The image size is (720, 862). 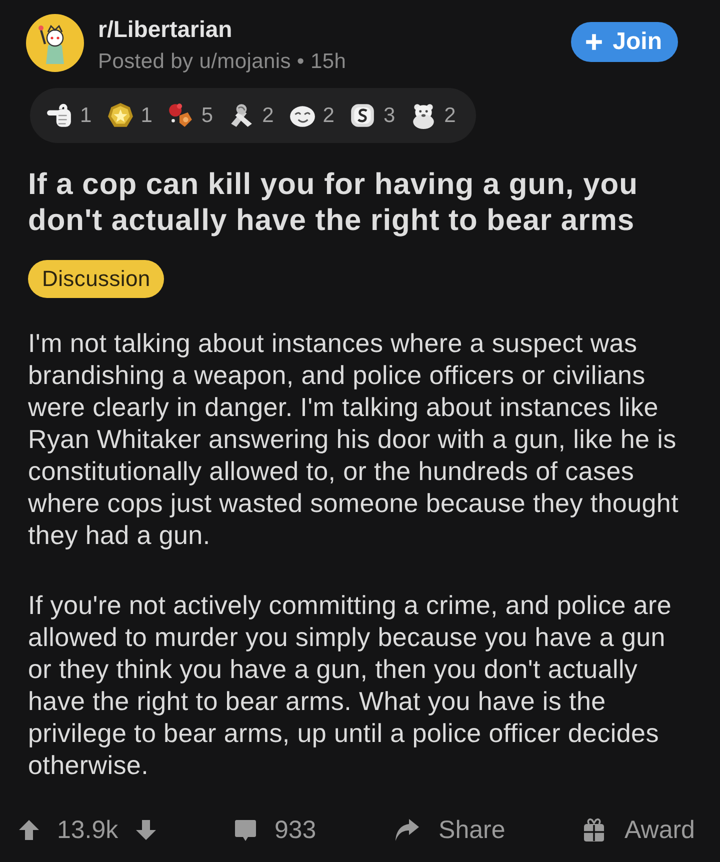 I want to click on plus-icon, so click(x=593, y=42).